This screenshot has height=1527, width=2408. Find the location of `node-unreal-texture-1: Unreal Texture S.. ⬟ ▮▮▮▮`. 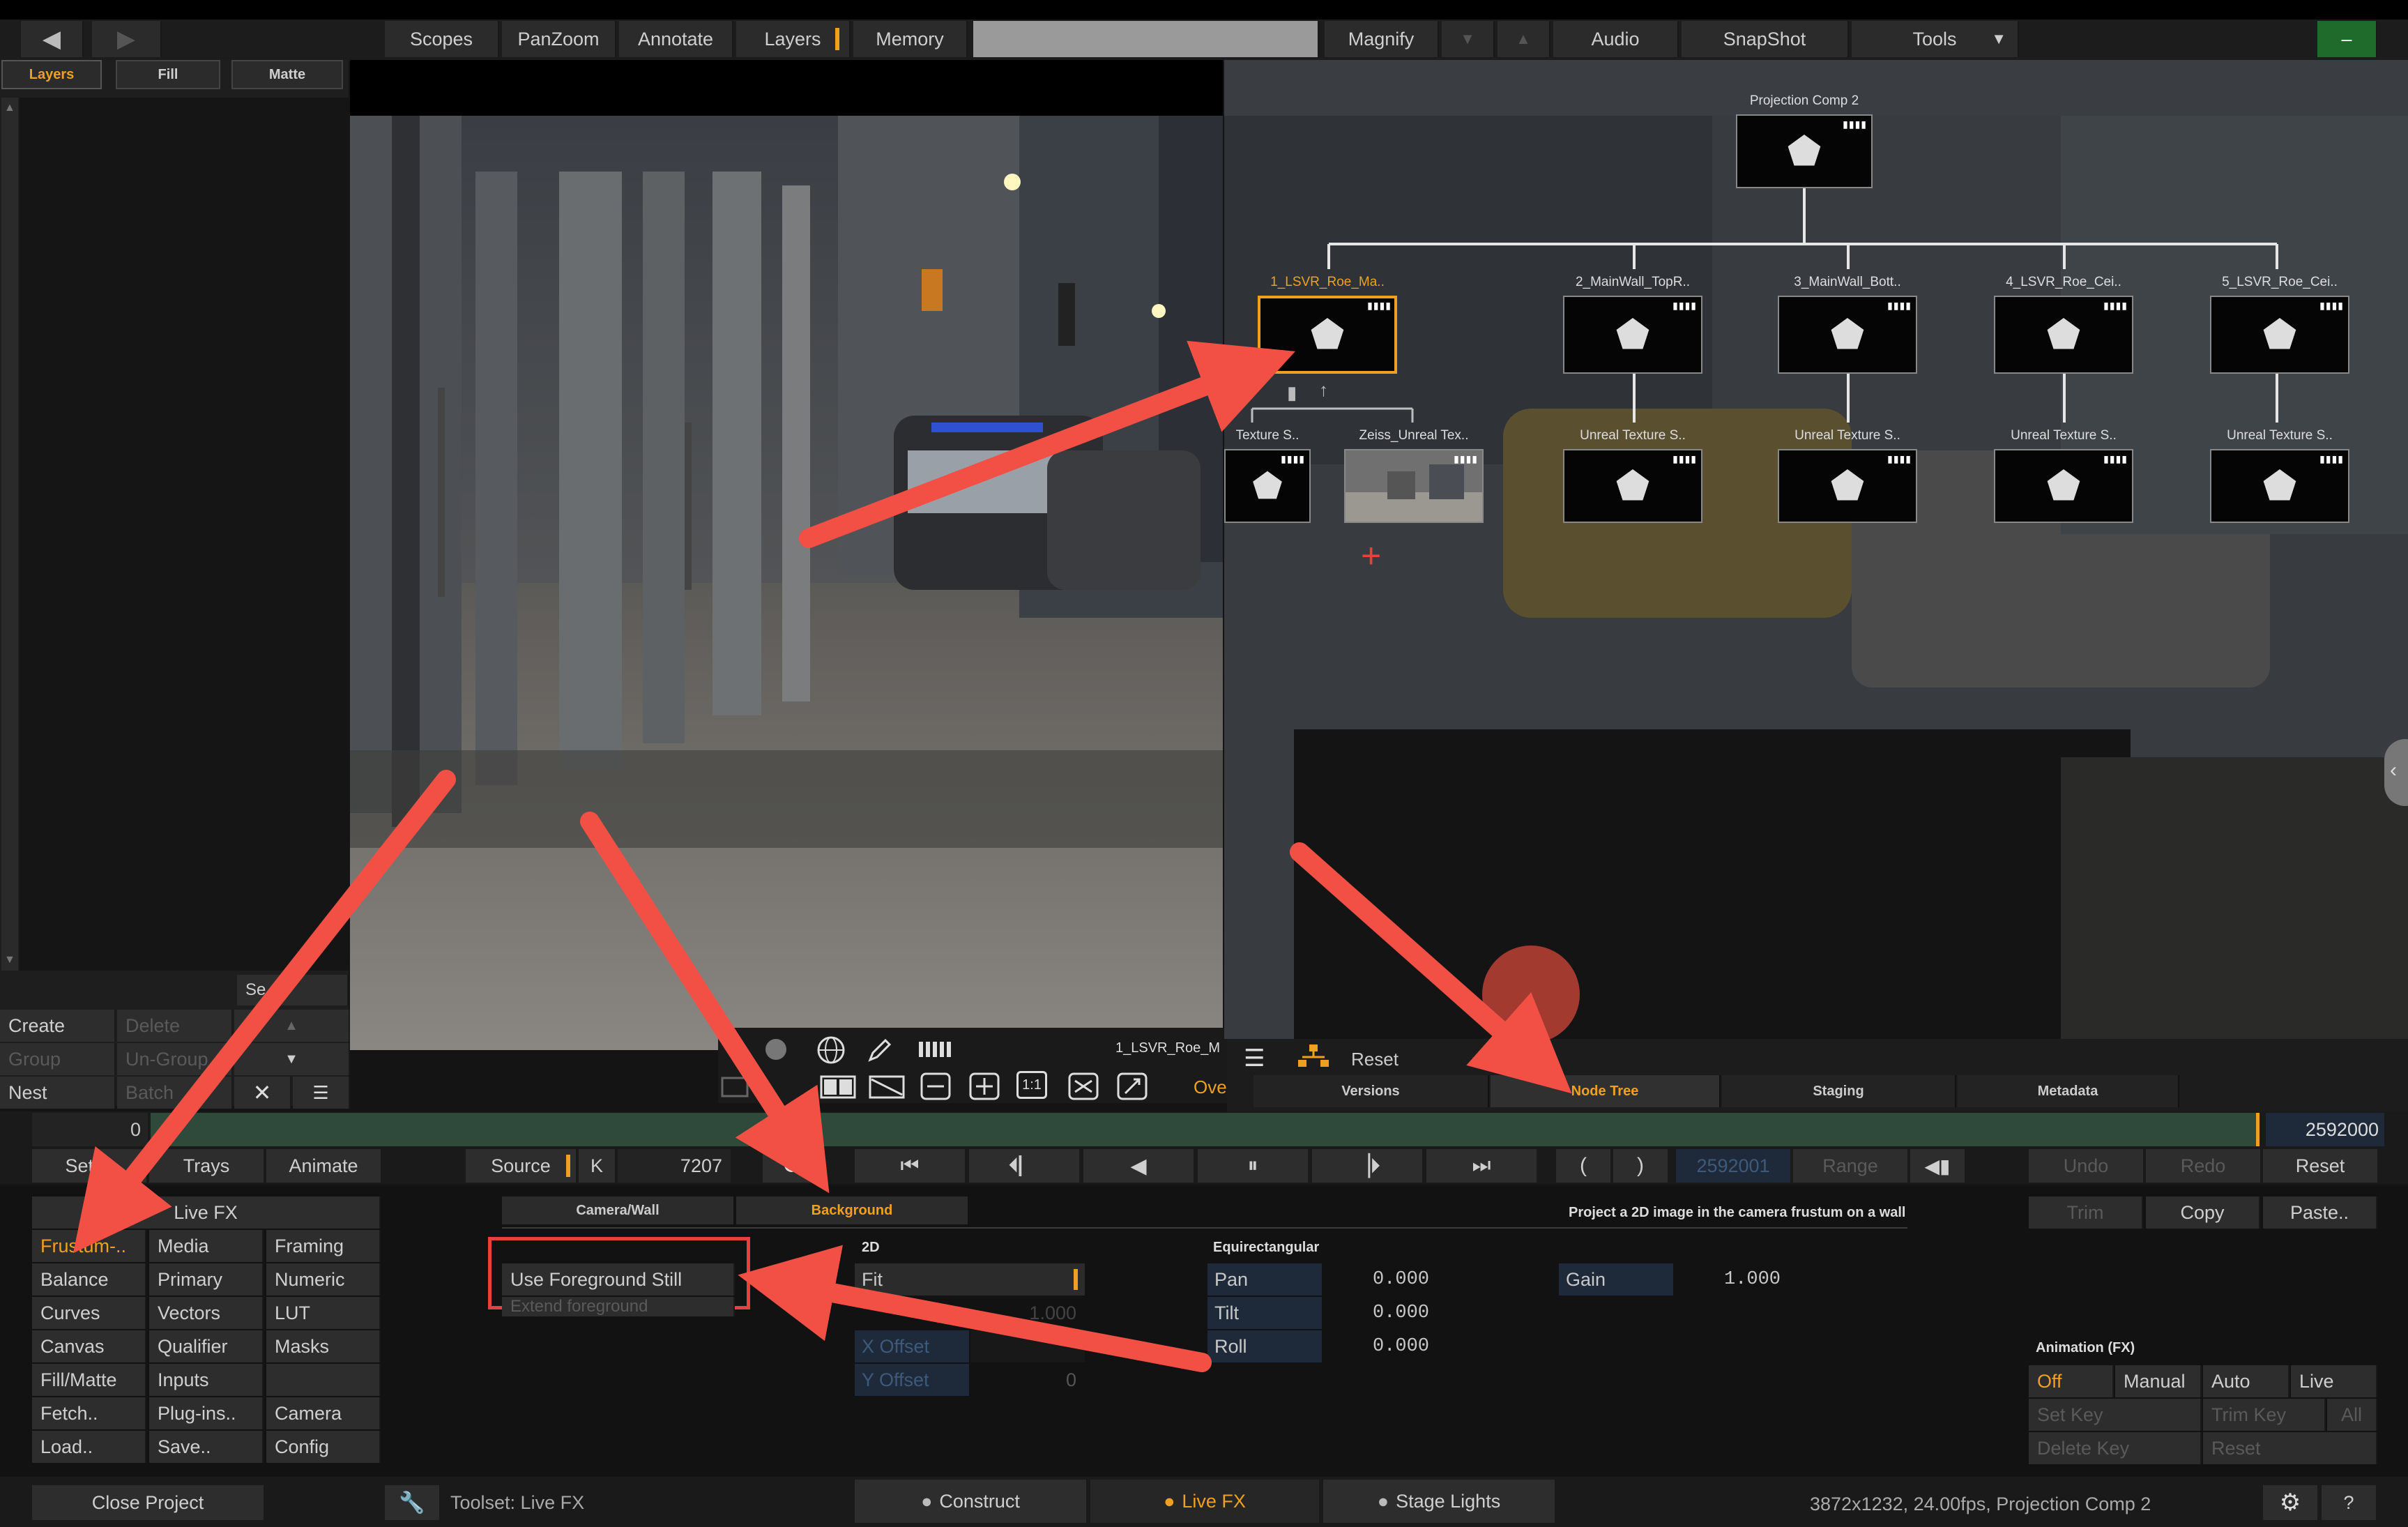

node-unreal-texture-1: Unreal Texture S.. ⬟ ▮▮▮▮ is located at coordinates (1632, 475).